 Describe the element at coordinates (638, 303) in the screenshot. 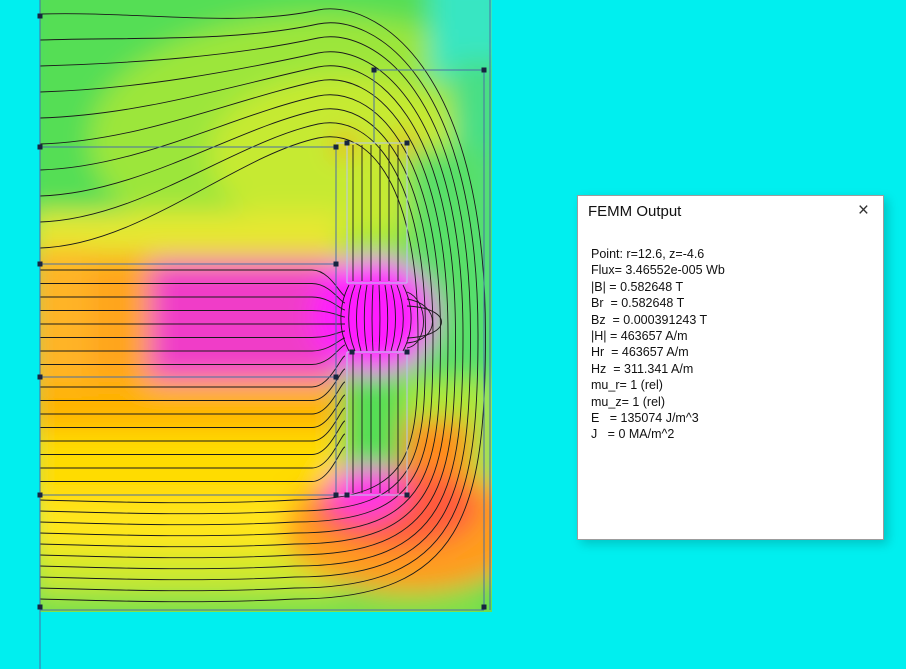

I see `output-line-br: Br = 0.582648 T` at that location.